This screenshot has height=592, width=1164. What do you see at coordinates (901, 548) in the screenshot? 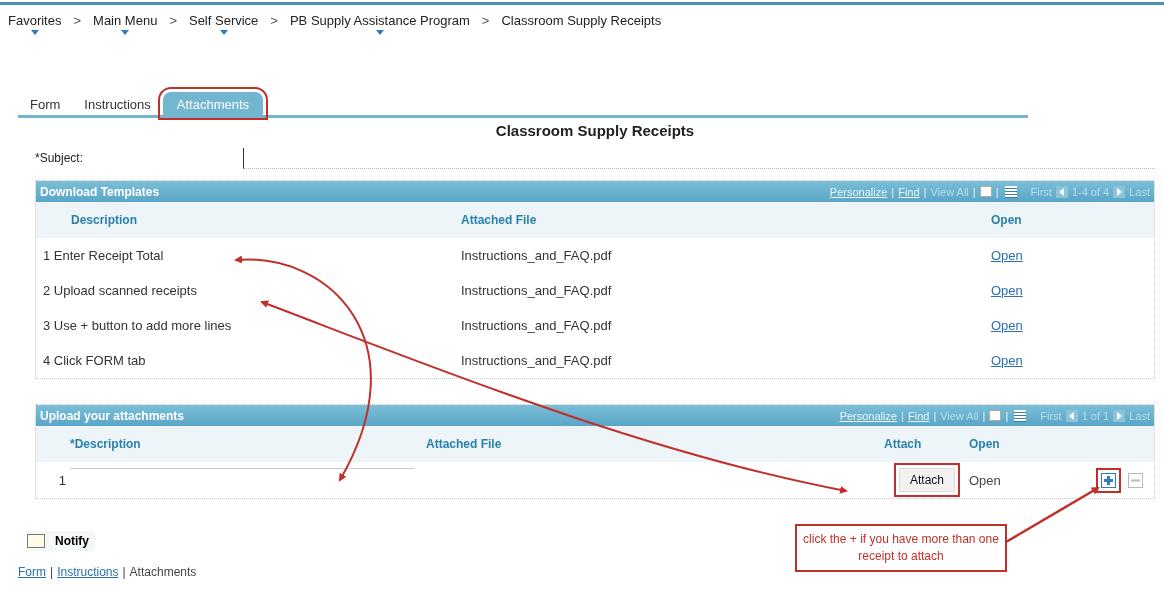
I see `callout-note: click the + if you have more than one receipt to attach` at bounding box center [901, 548].